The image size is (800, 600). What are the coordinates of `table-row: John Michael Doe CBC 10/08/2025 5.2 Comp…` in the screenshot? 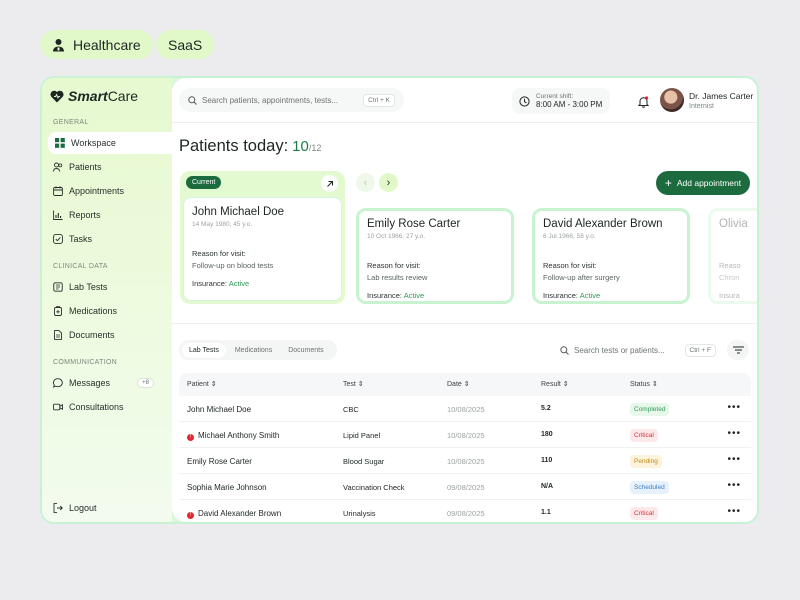 It's located at (465, 409).